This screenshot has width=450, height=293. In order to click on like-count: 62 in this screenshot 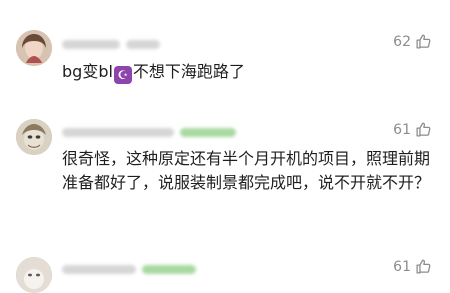, I will do `click(402, 41)`.